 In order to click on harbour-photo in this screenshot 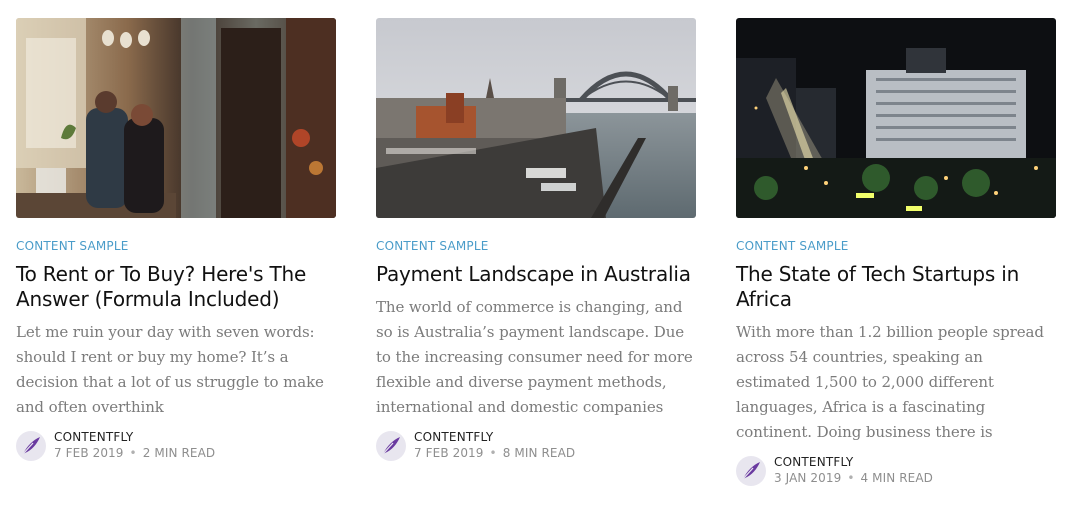, I will do `click(536, 118)`.